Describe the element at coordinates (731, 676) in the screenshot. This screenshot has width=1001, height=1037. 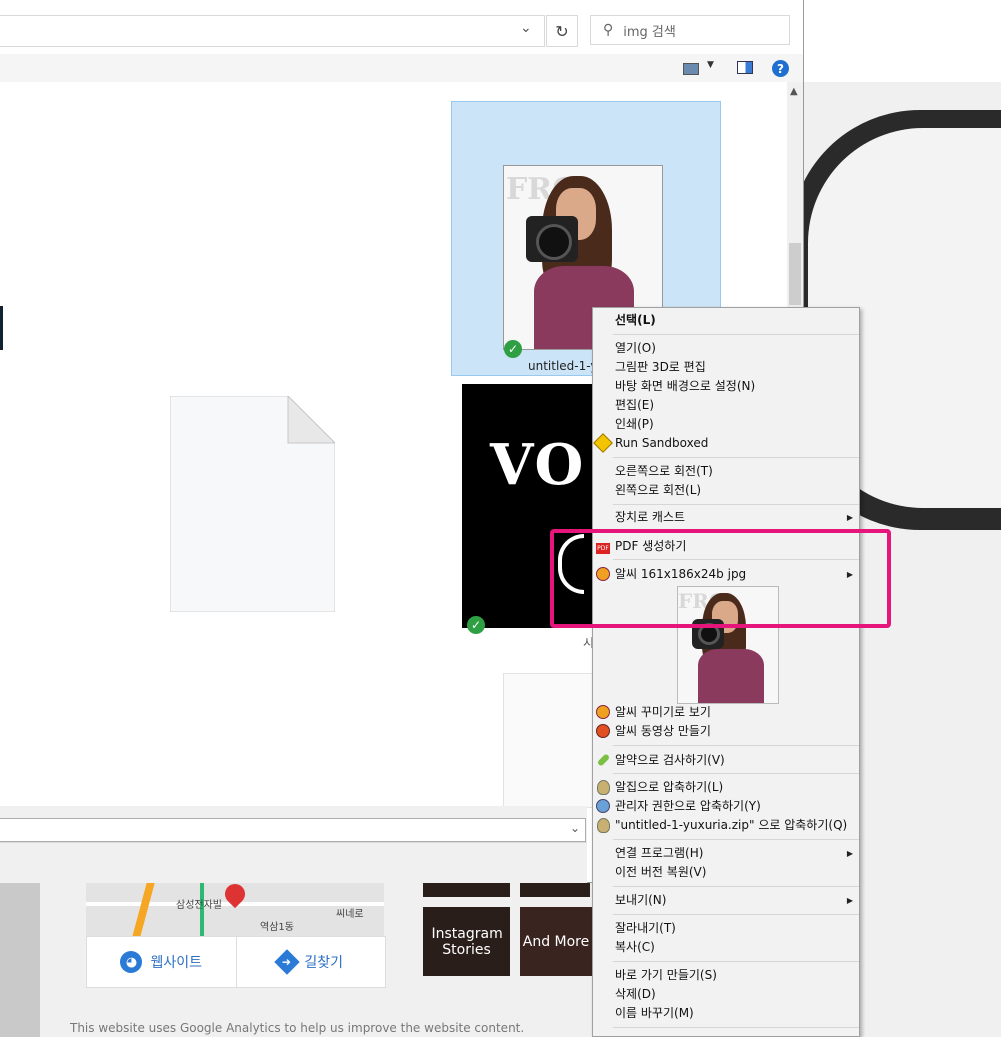
I see `thumbnail-art` at that location.